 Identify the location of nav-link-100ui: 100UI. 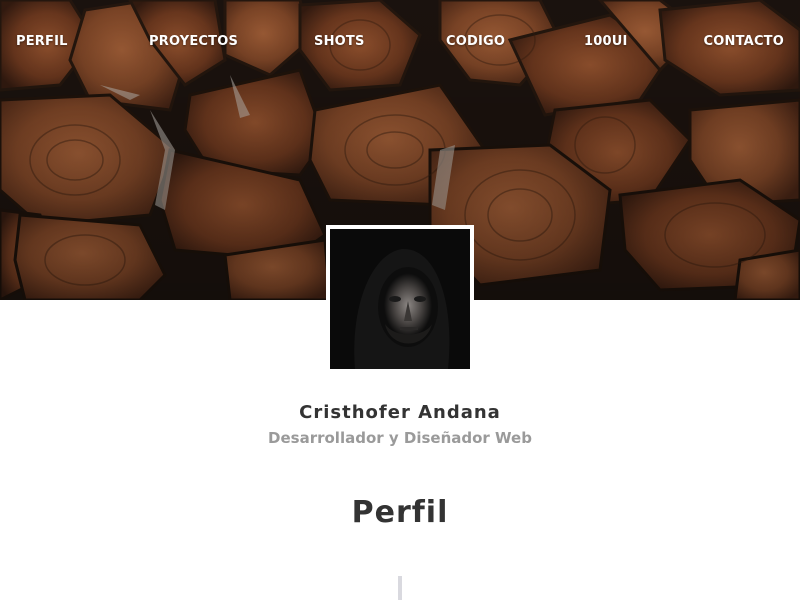
(606, 42).